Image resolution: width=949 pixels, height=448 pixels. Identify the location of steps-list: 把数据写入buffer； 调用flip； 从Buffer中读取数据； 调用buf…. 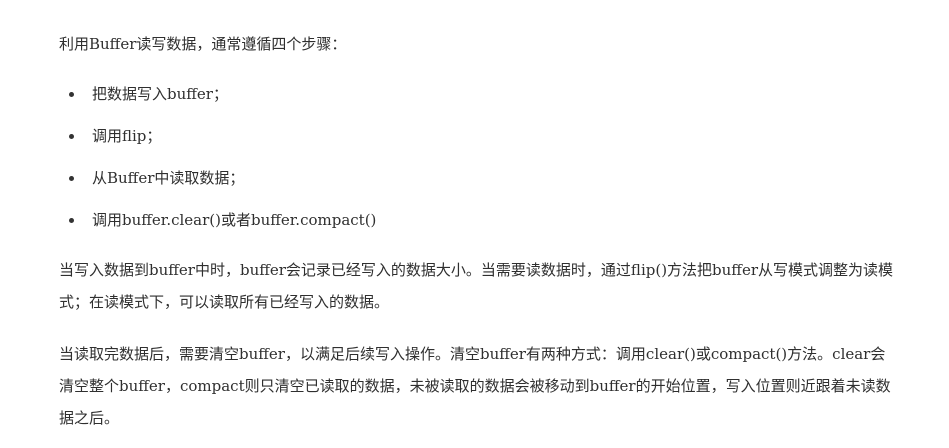
(217, 164).